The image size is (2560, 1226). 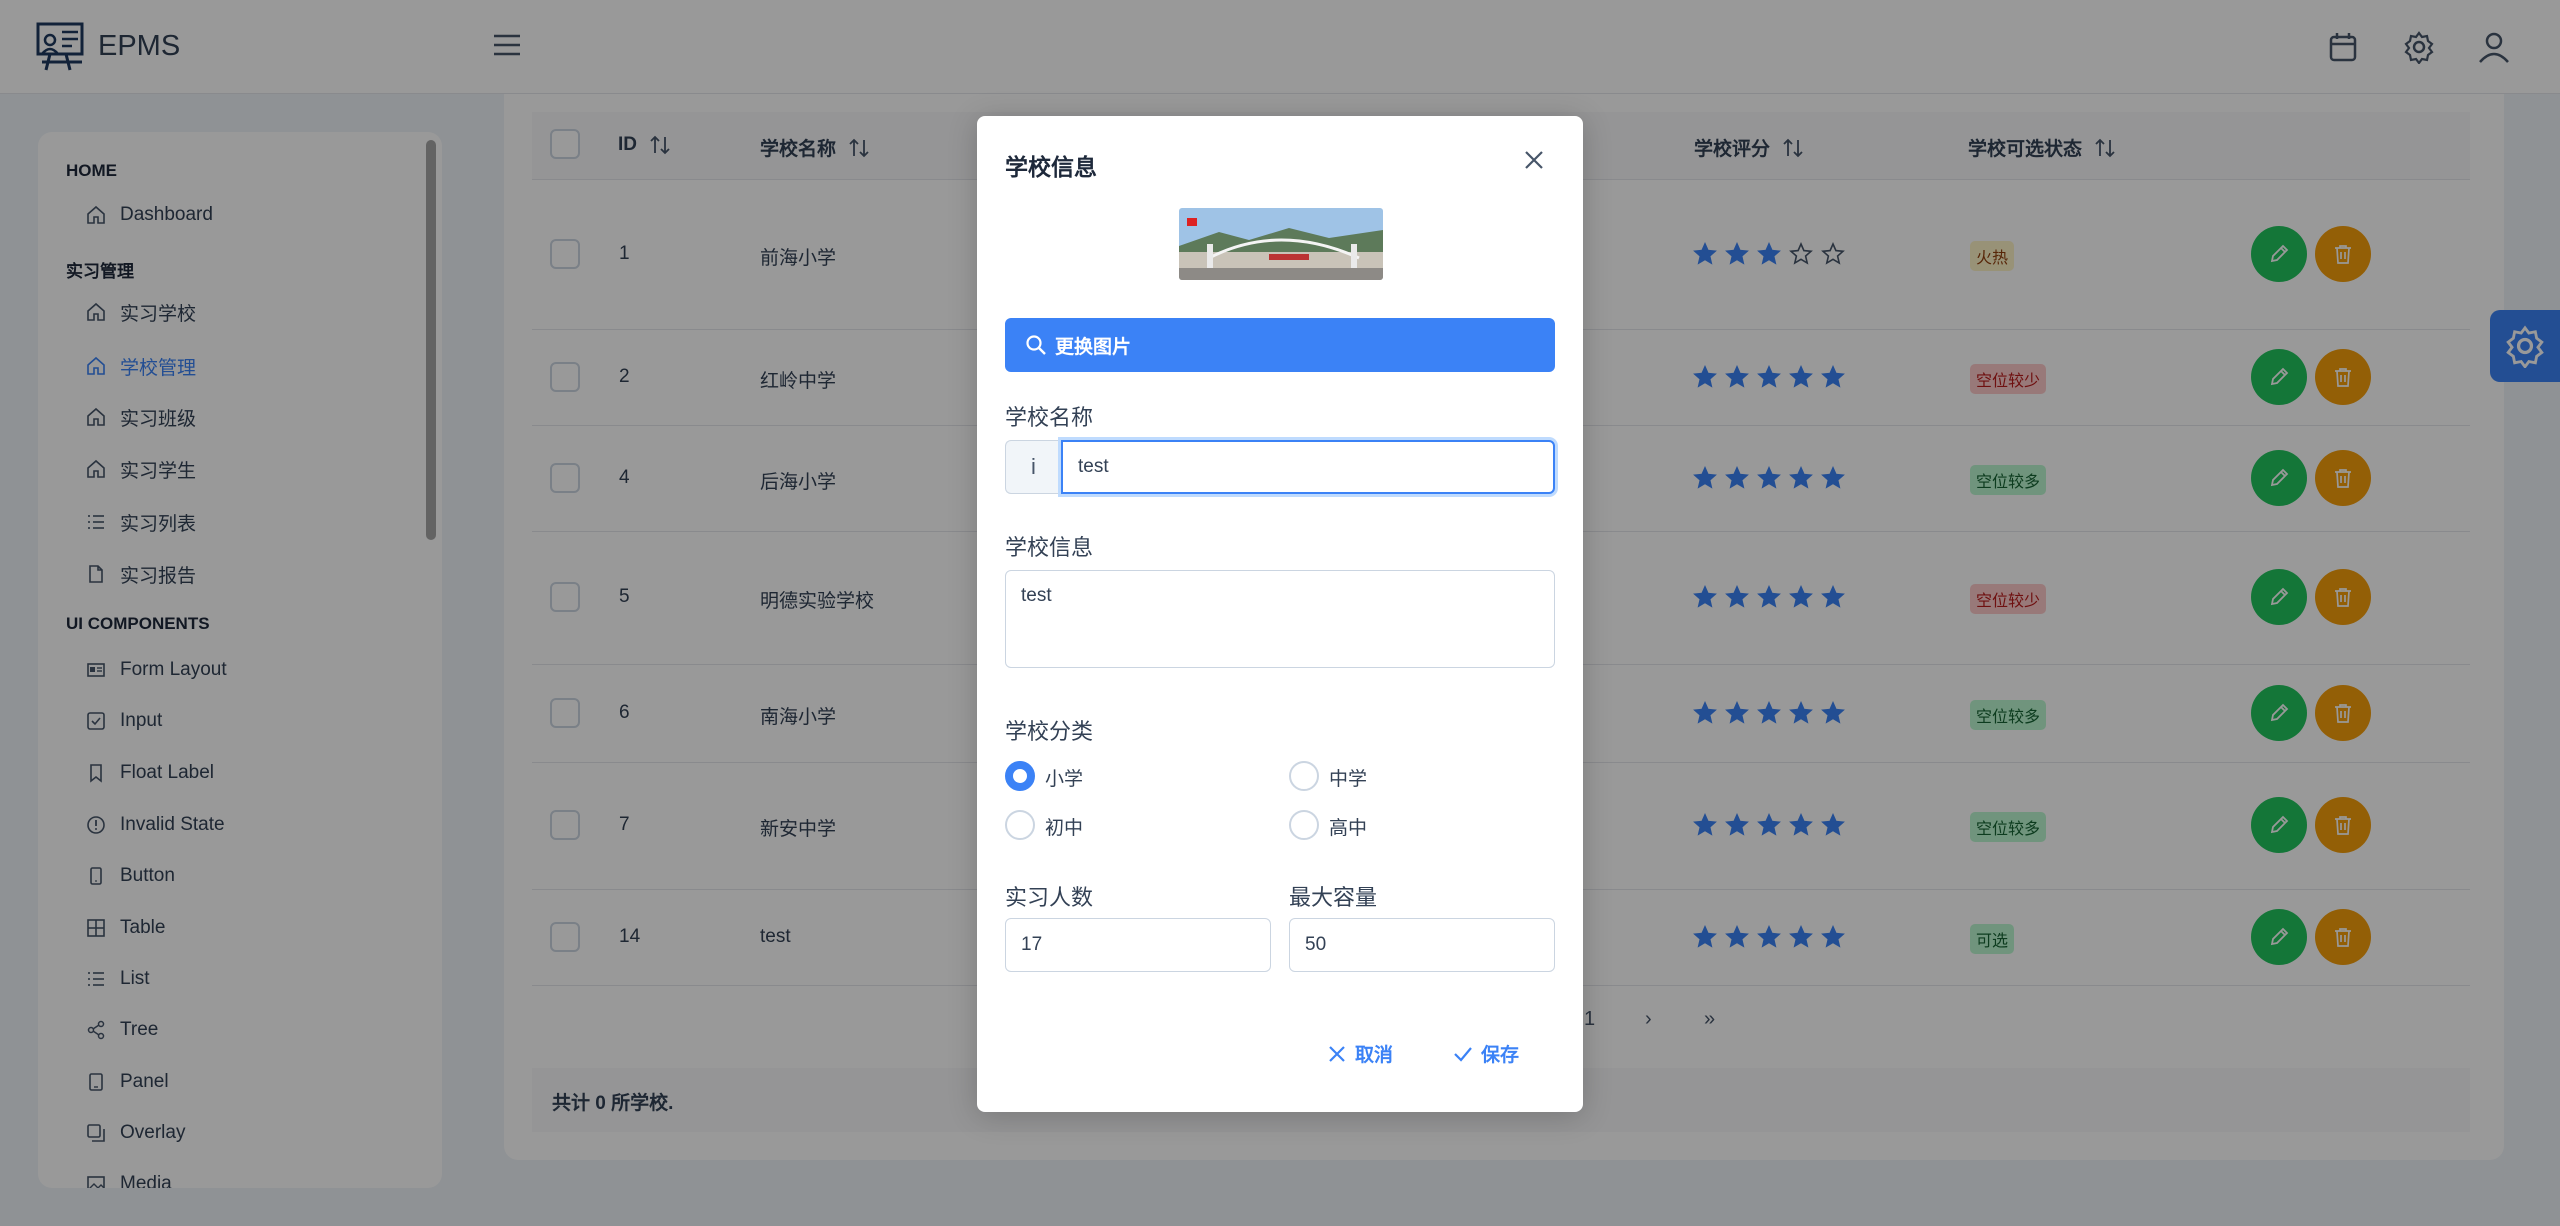 I want to click on school-name-label: 学校名称, so click(x=1049, y=418).